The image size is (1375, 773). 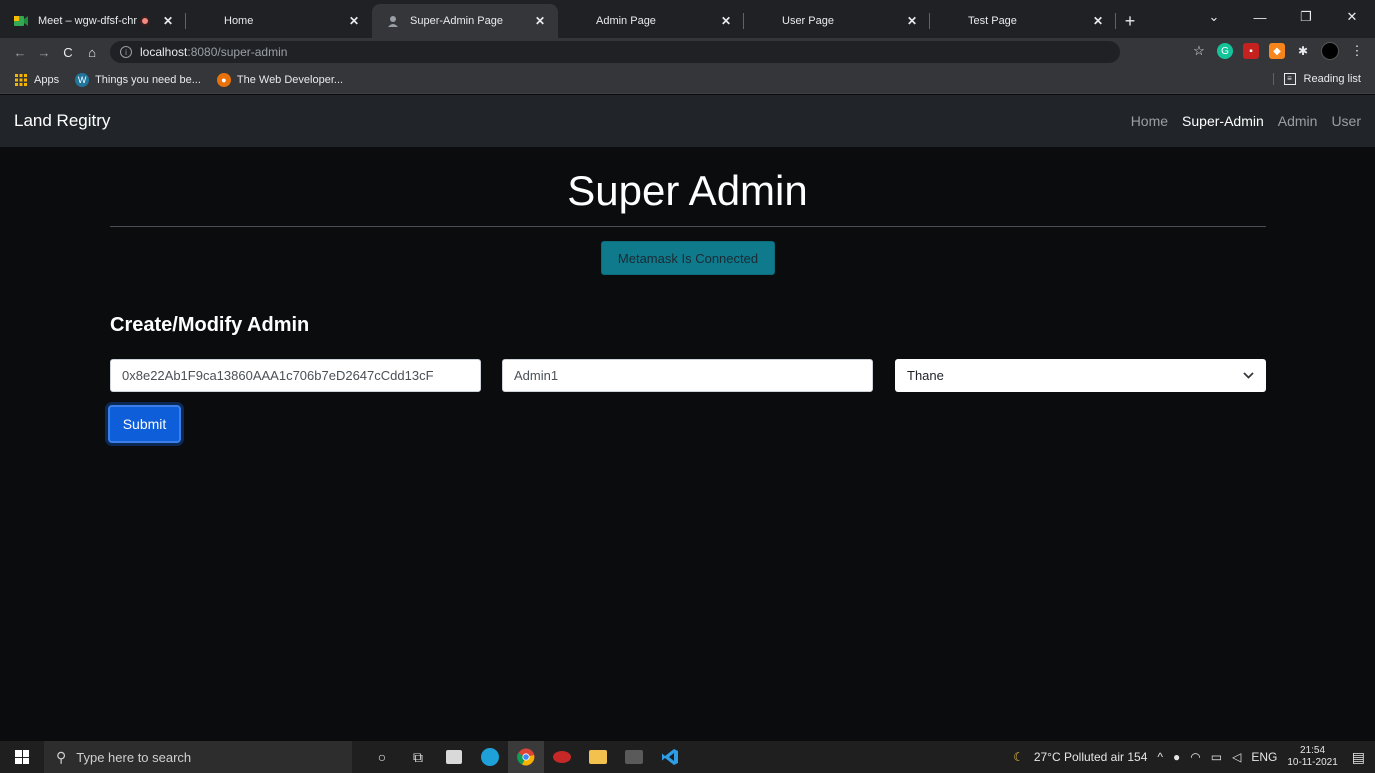 What do you see at coordinates (21, 21) in the screenshot?
I see `google-meet-icon` at bounding box center [21, 21].